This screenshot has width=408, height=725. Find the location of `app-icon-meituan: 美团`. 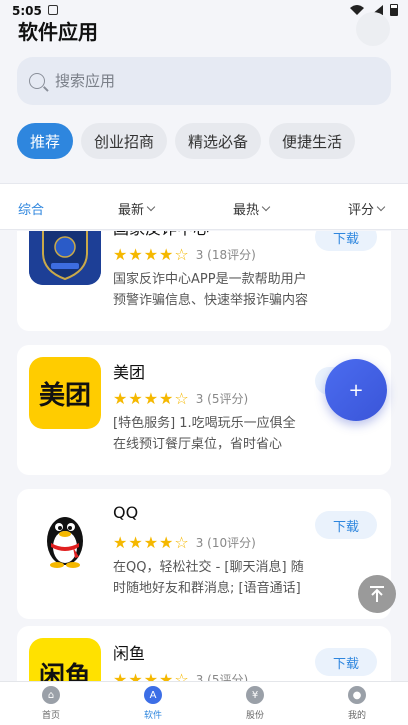

app-icon-meituan: 美团 is located at coordinates (65, 393).